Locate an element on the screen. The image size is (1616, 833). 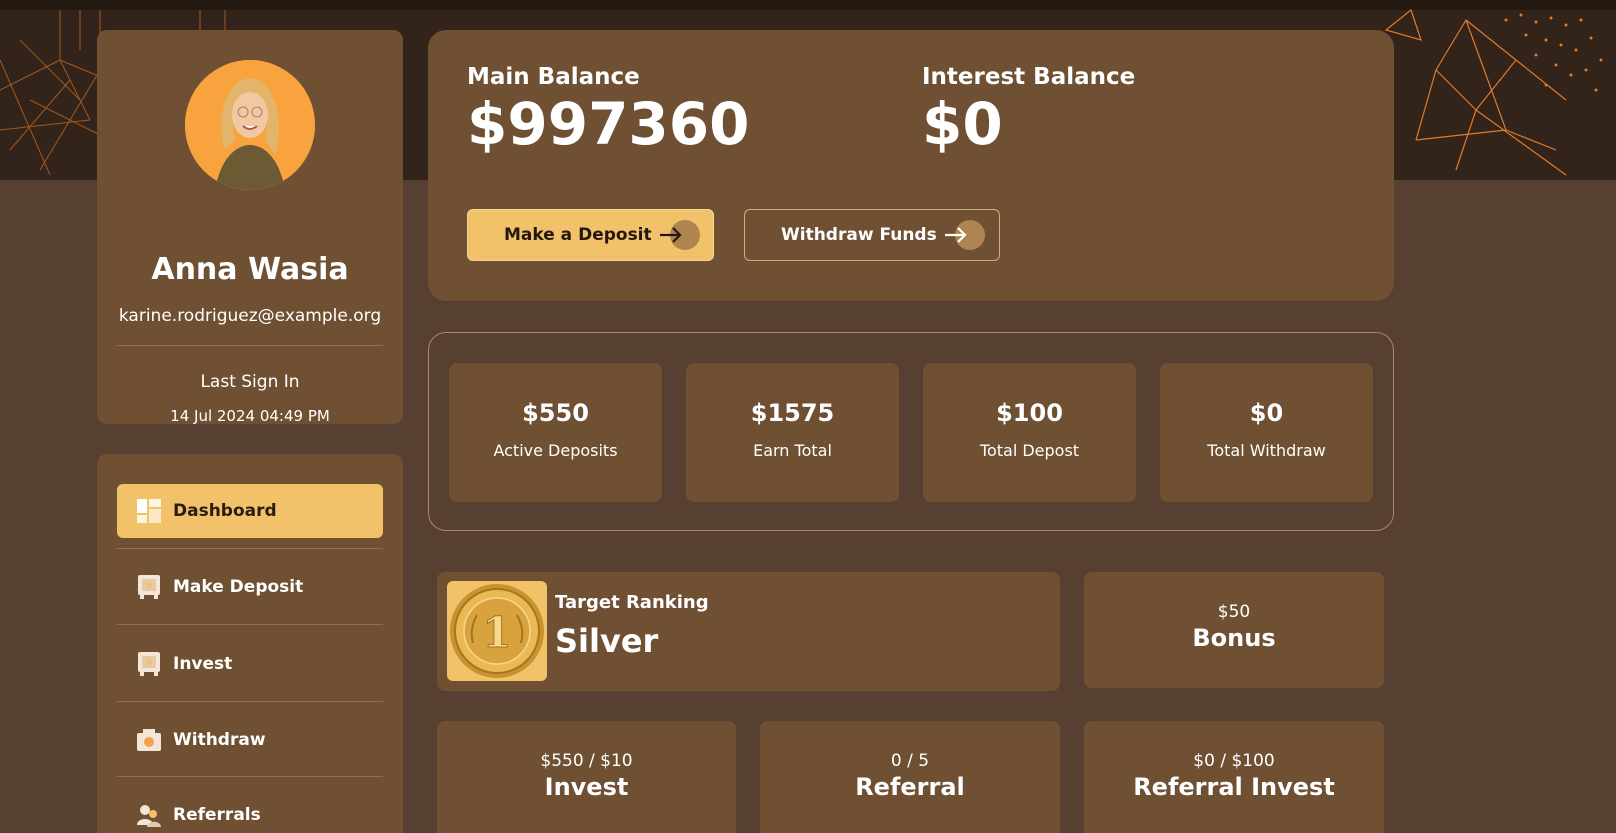
interest-balance-value: $0 is located at coordinates (962, 124).